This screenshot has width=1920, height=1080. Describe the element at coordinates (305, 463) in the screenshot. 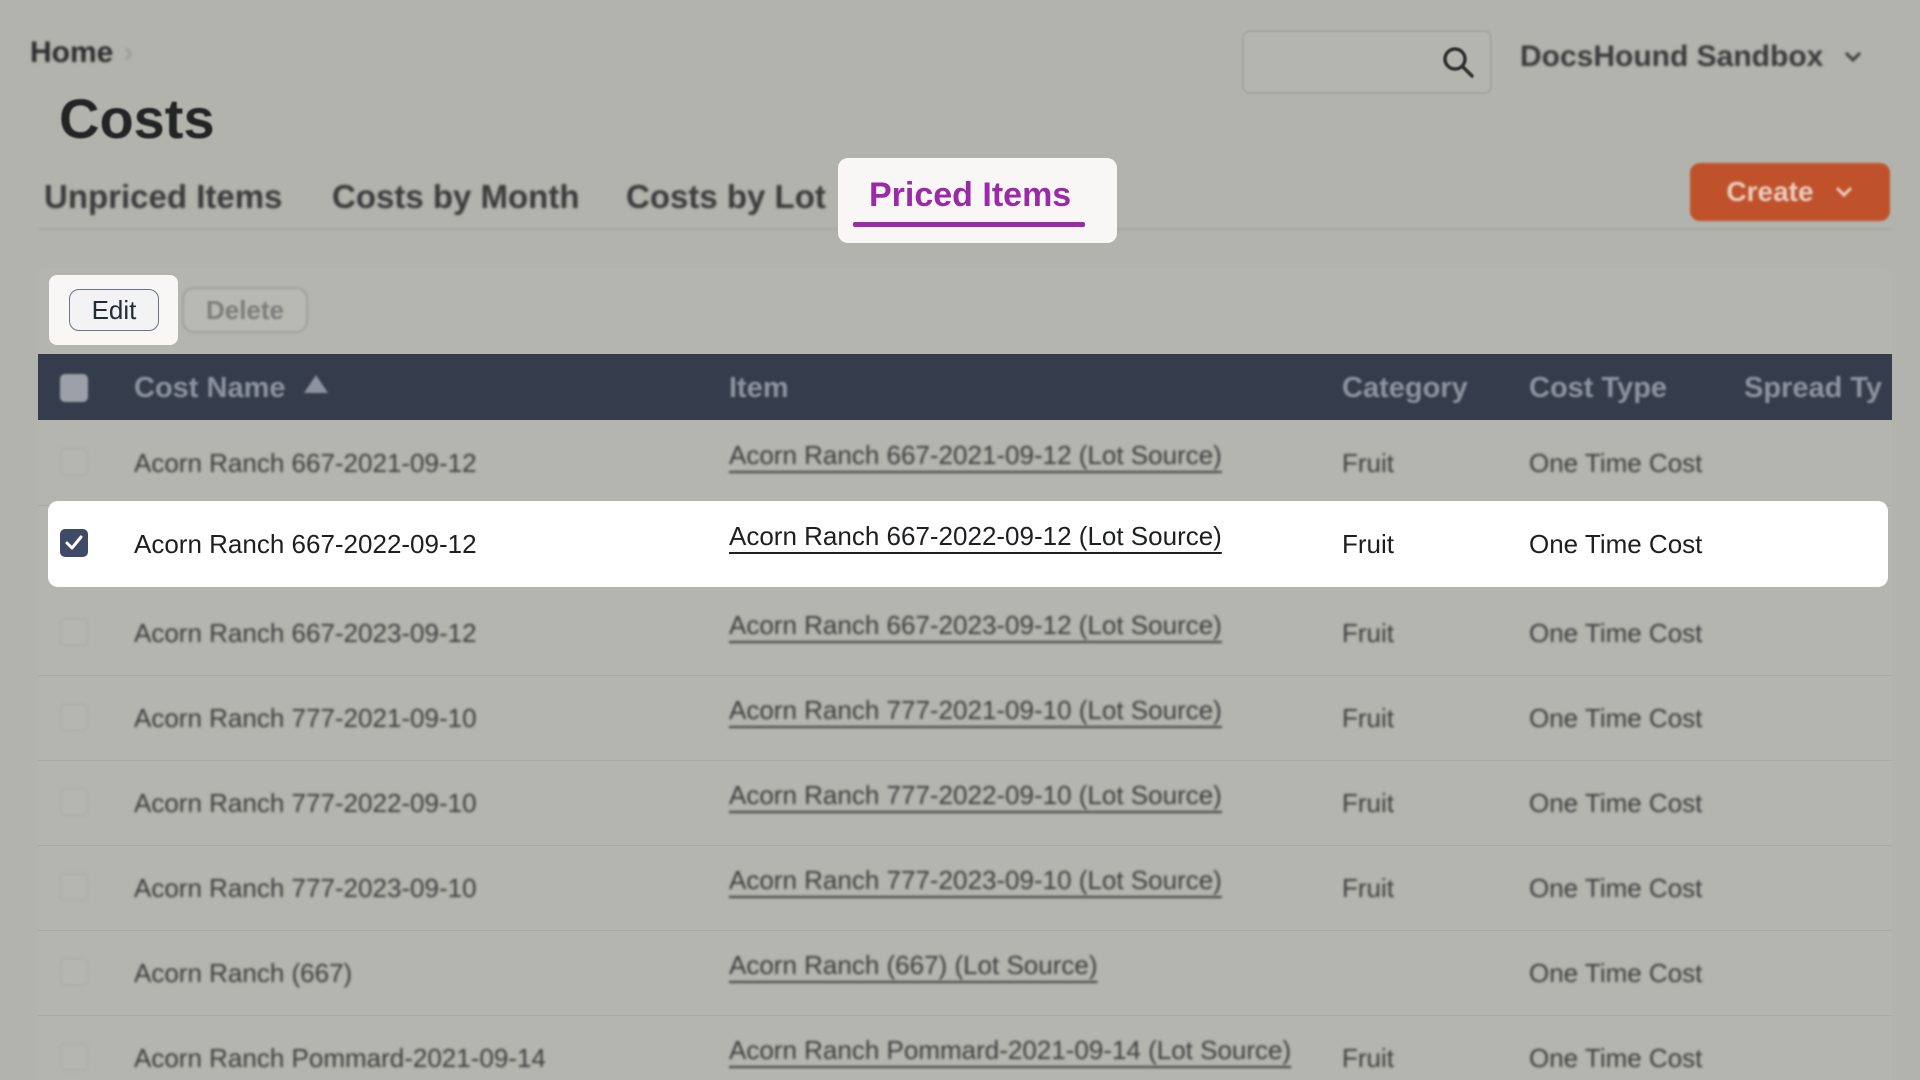

I see `cost-name-cell: Acorn Ranch 667-2021-09-12` at that location.